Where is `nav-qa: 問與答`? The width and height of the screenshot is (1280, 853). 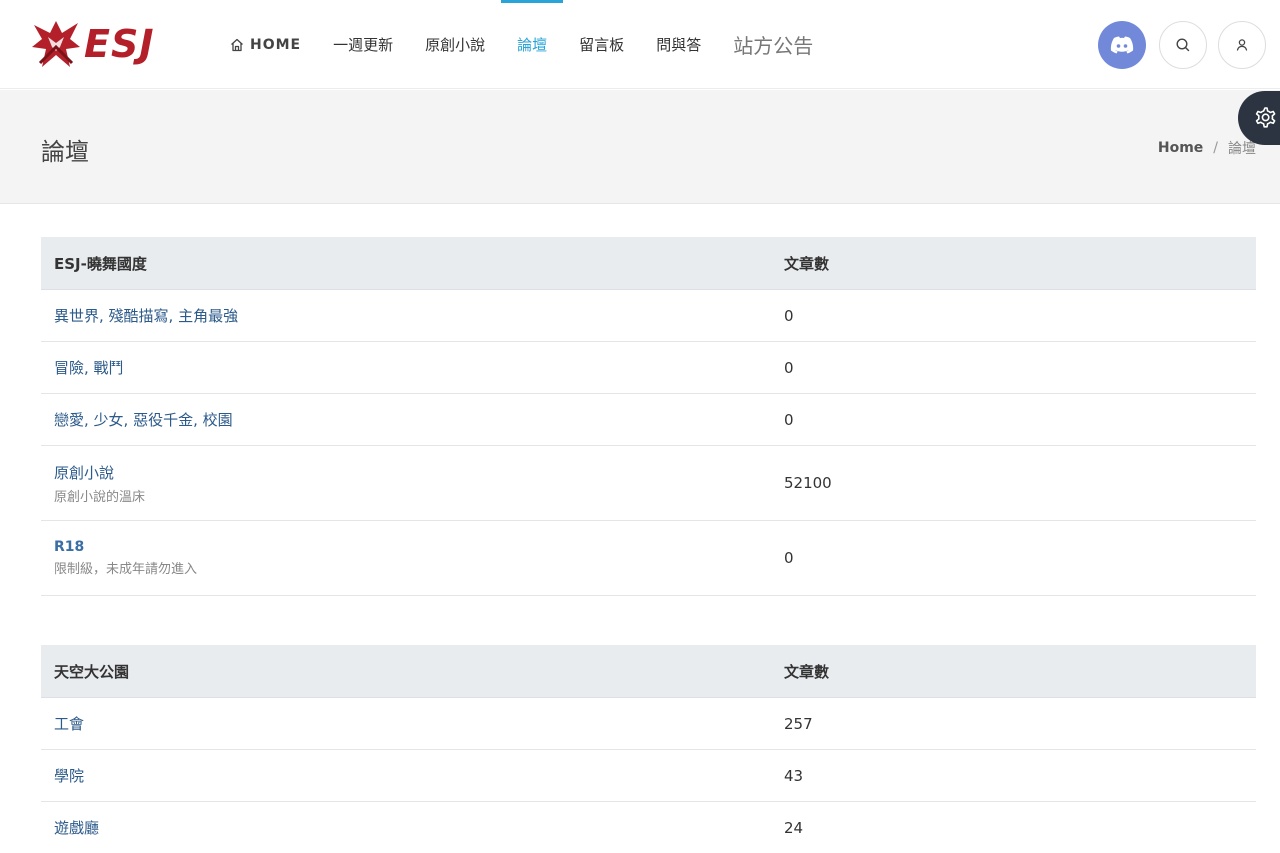
nav-qa: 問與答 is located at coordinates (678, 44).